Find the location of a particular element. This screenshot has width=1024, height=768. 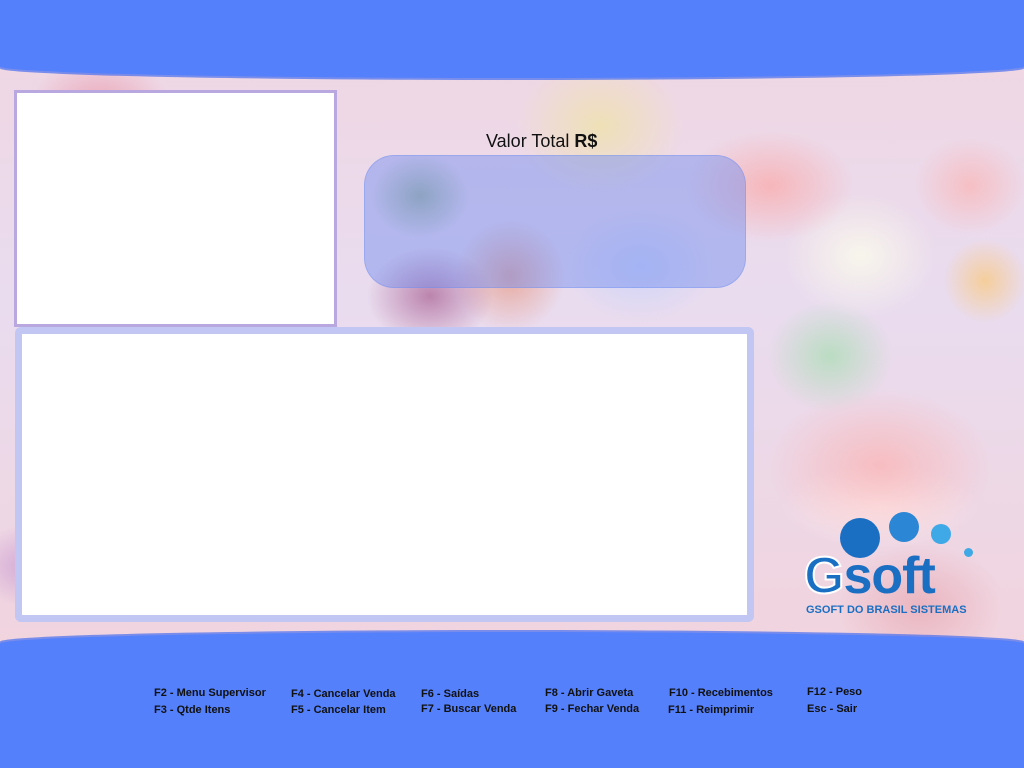

gsoft-logo: Gsoft GSOFT DO BRASIL SISTEMAS is located at coordinates (890, 565).